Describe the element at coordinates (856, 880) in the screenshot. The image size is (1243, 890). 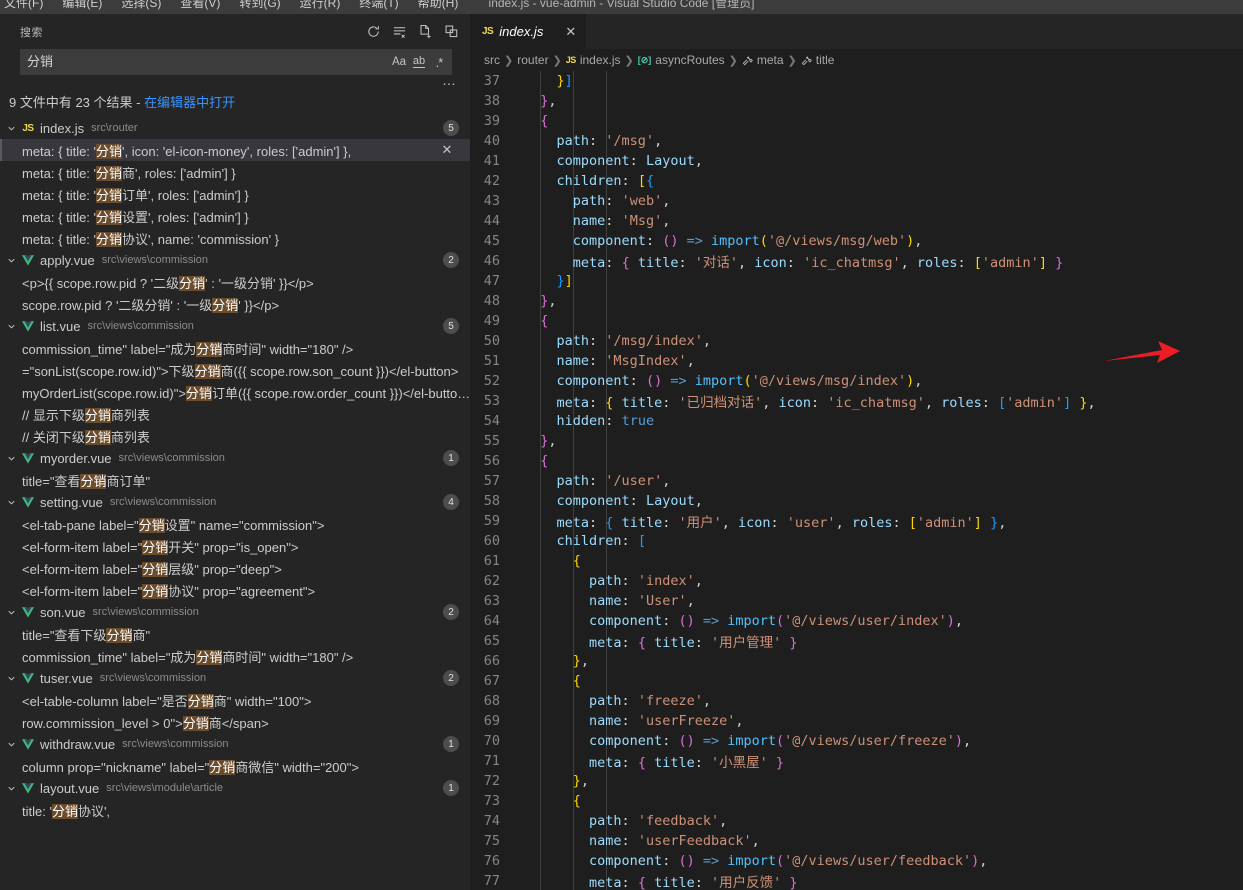
I see `code-line: 77 meta: { title: '用户反馈' }` at that location.